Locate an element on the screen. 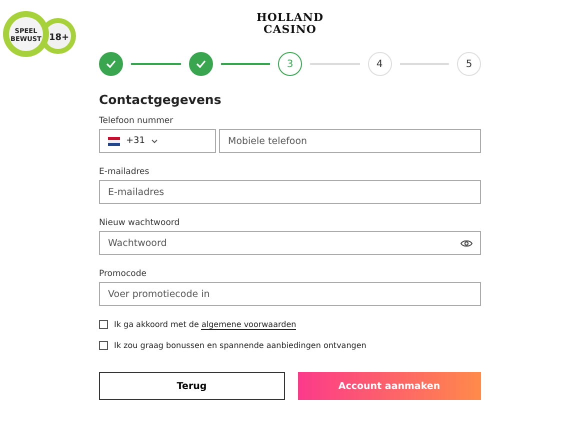 The width and height of the screenshot is (580, 440). country-code-select: +31 is located at coordinates (157, 141).